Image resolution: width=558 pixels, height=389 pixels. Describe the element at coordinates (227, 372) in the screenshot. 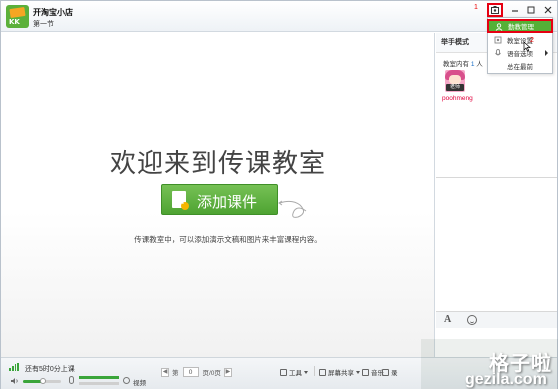

I see `next-page-button: ▶` at that location.